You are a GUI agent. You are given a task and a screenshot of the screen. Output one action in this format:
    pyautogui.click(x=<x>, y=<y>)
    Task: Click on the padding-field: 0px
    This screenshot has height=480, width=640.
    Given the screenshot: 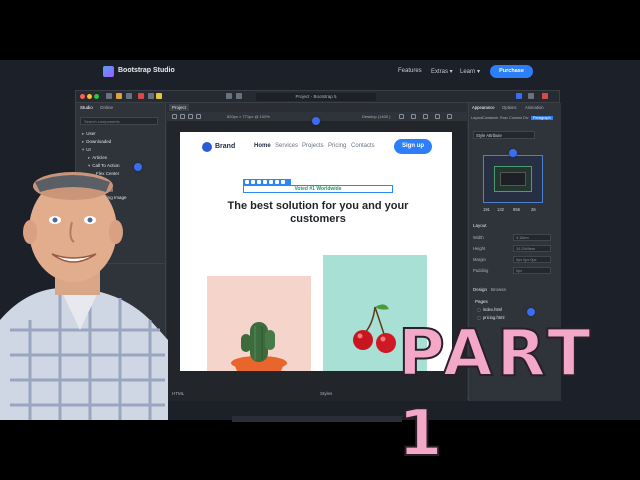 What is the action you would take?
    pyautogui.click(x=532, y=270)
    